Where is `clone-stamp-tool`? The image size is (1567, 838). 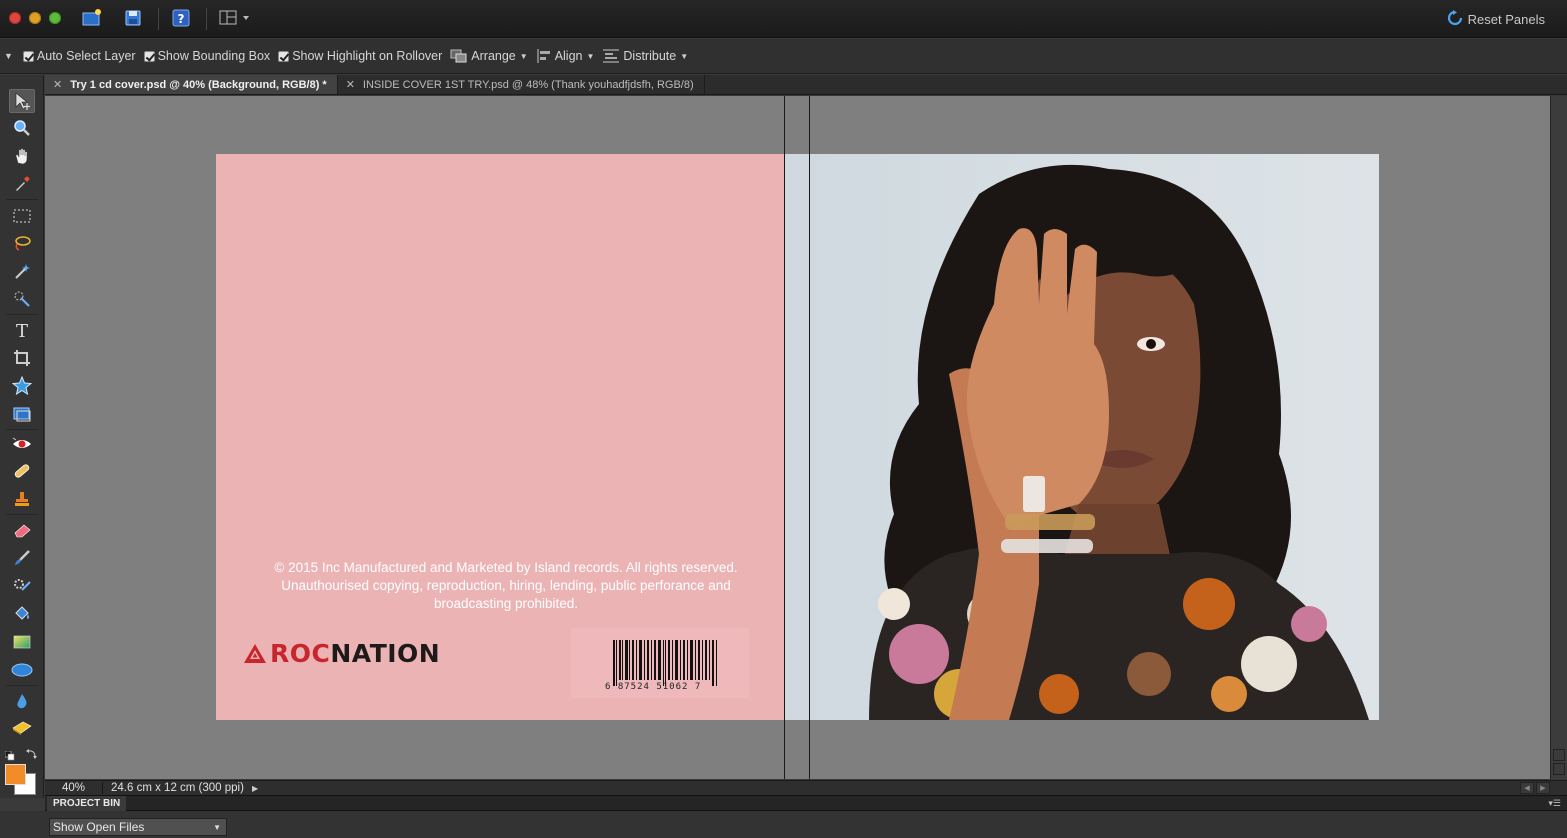
clone-stamp-tool is located at coordinates (22, 499).